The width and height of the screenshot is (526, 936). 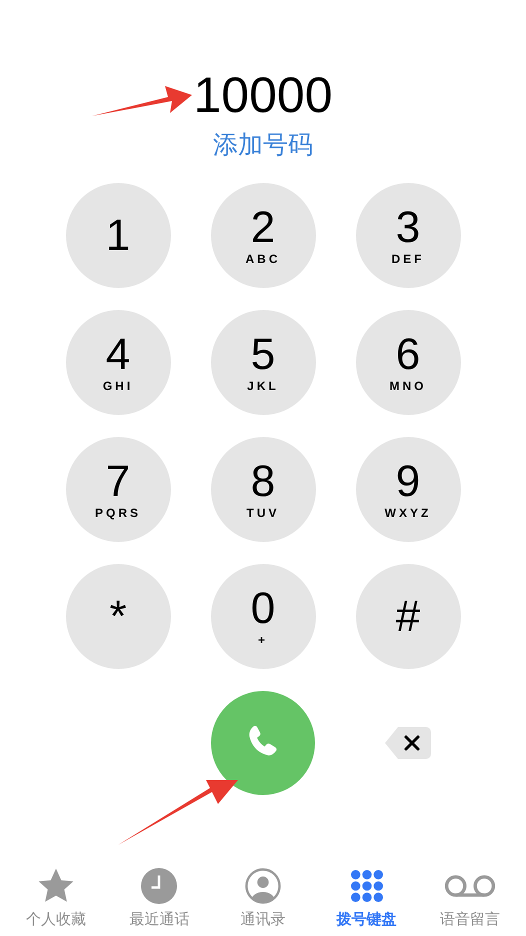 I want to click on keypad-key: 4 GHI, so click(x=118, y=362).